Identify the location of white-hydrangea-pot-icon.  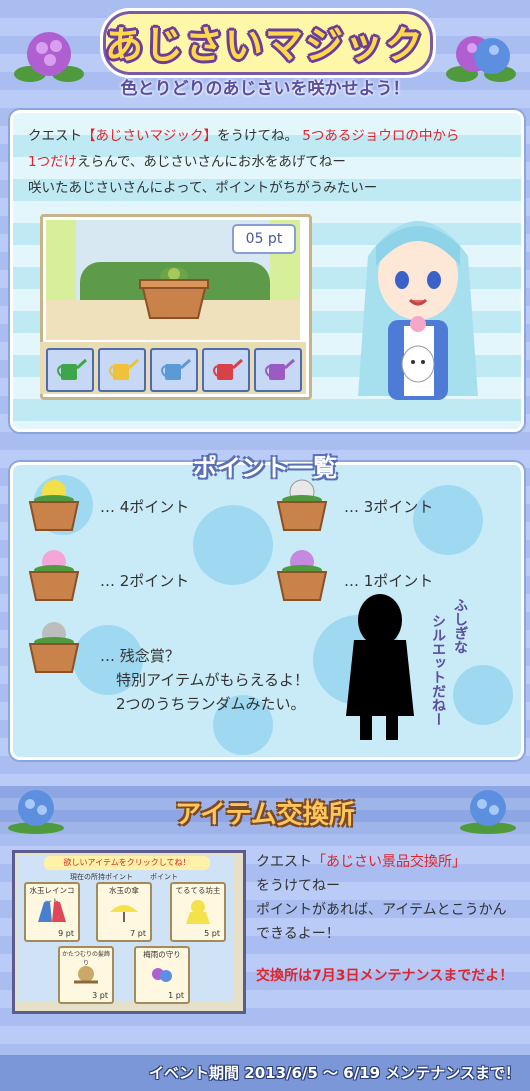
(302, 505).